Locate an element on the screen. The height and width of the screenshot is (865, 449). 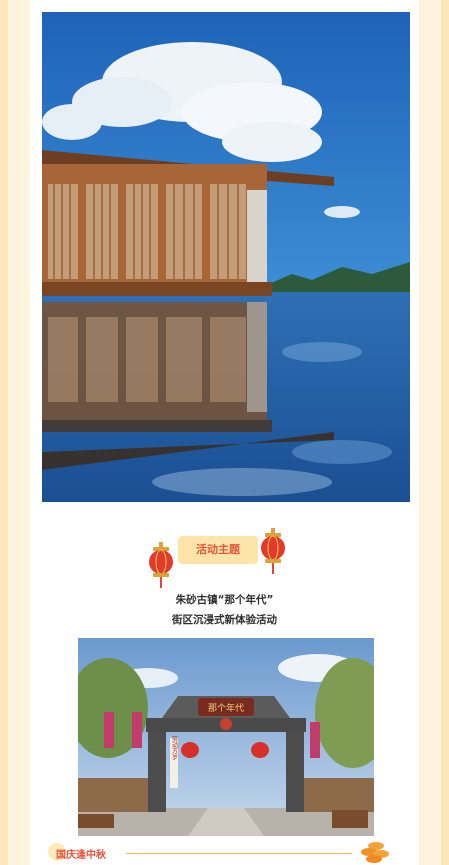
theme-badge: 活动主题 is located at coordinates (218, 550).